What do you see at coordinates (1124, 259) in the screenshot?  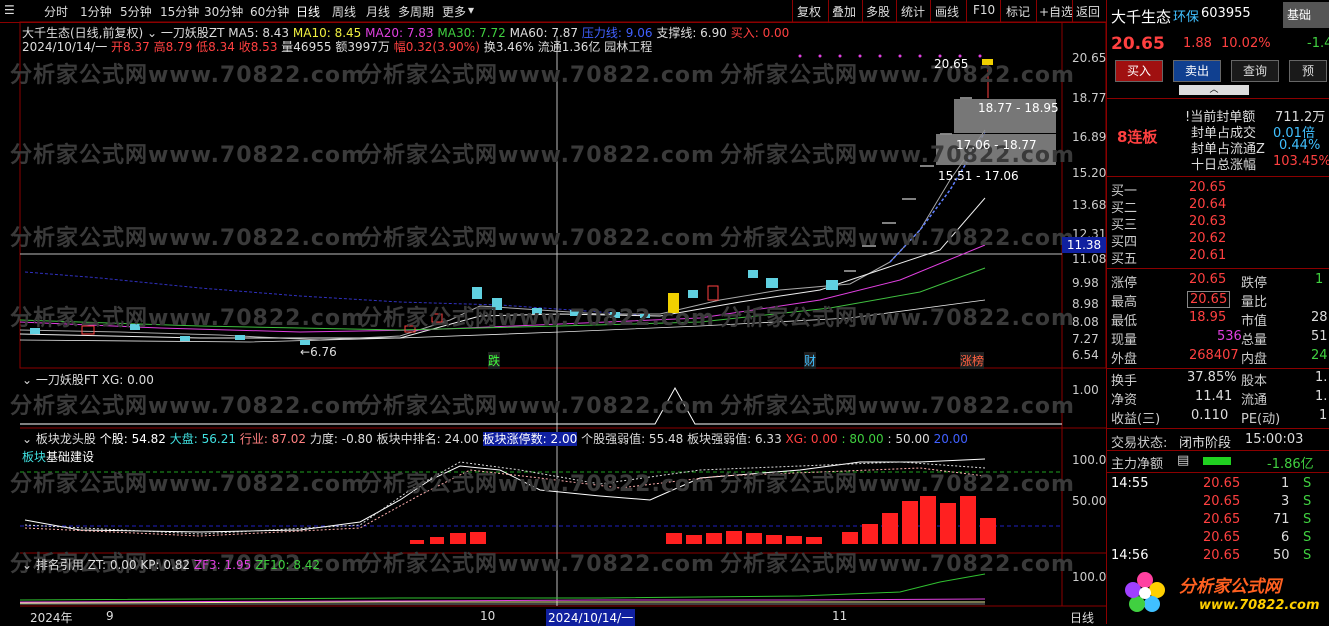 I see `bid-label: 买五` at bounding box center [1124, 259].